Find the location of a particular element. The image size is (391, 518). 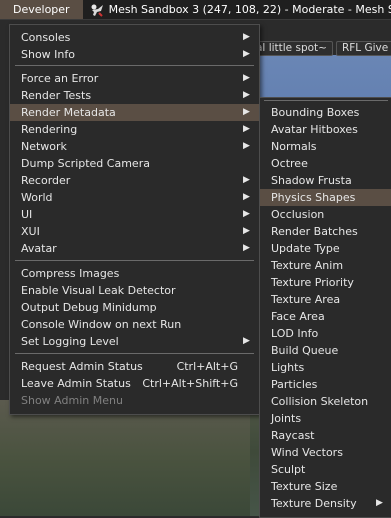

menu-item-label: Force an Error is located at coordinates (60, 78).